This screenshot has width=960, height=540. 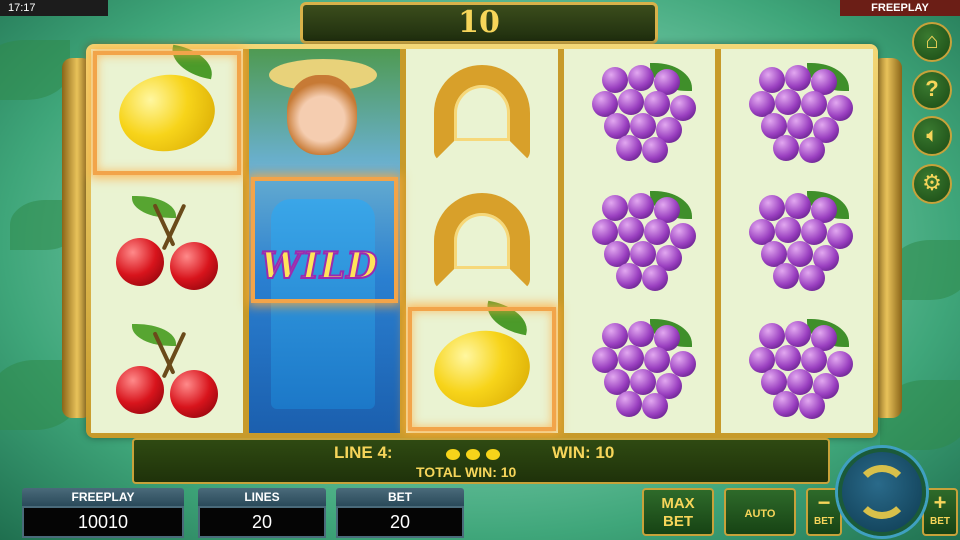 I want to click on bet-minus-button: − BET, so click(x=824, y=512).